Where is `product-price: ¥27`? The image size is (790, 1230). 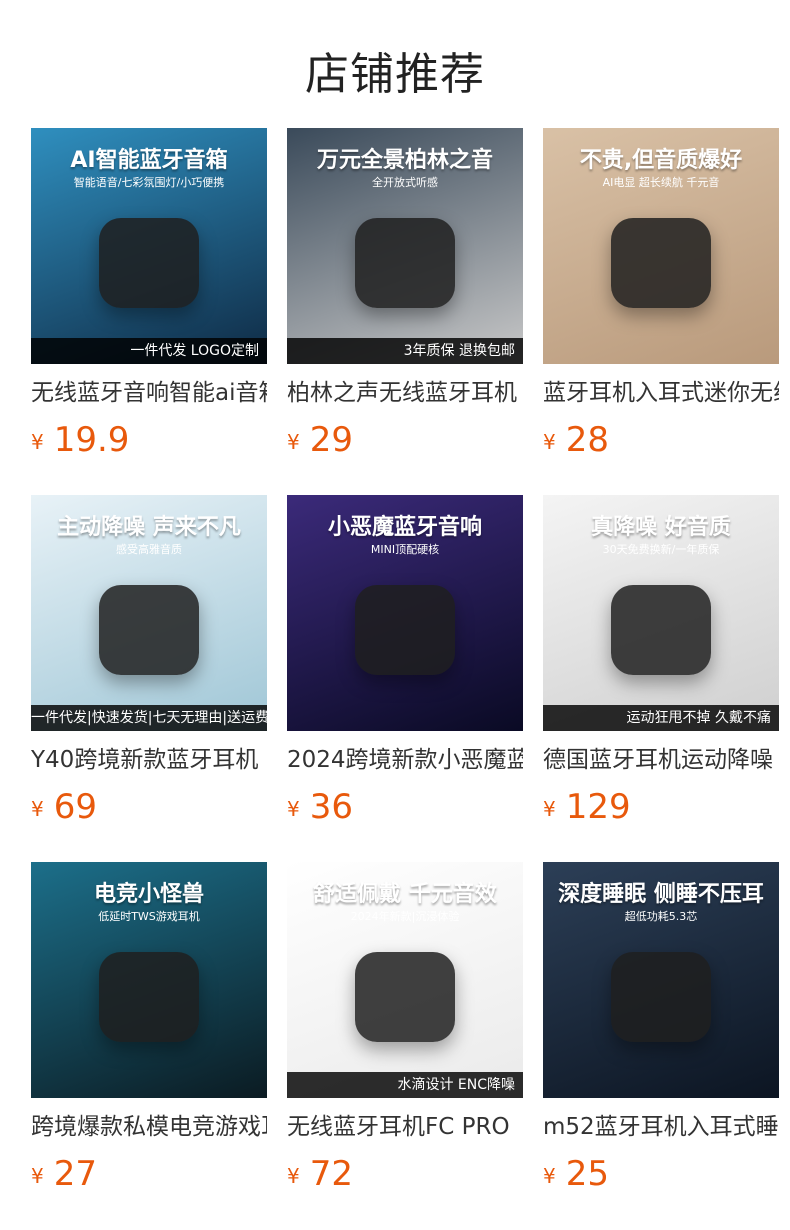 product-price: ¥27 is located at coordinates (149, 1174).